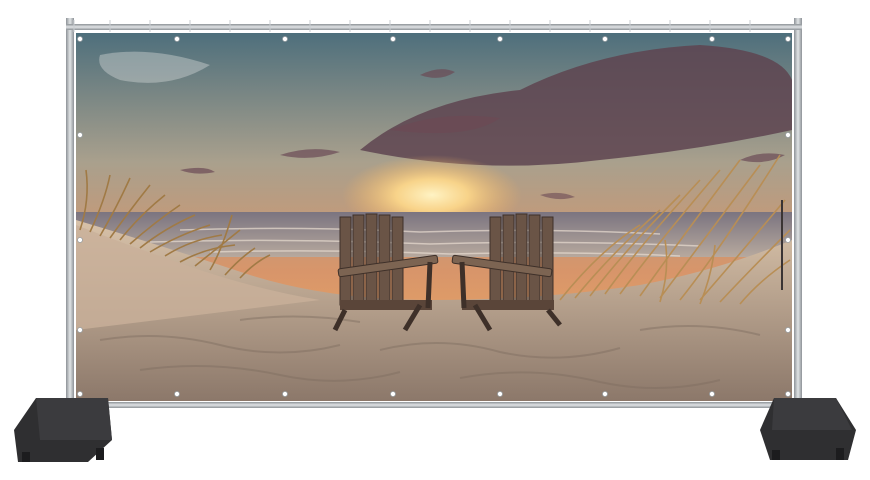 The height and width of the screenshot is (480, 870). What do you see at coordinates (798, 214) in the screenshot?
I see `fence-post-right` at bounding box center [798, 214].